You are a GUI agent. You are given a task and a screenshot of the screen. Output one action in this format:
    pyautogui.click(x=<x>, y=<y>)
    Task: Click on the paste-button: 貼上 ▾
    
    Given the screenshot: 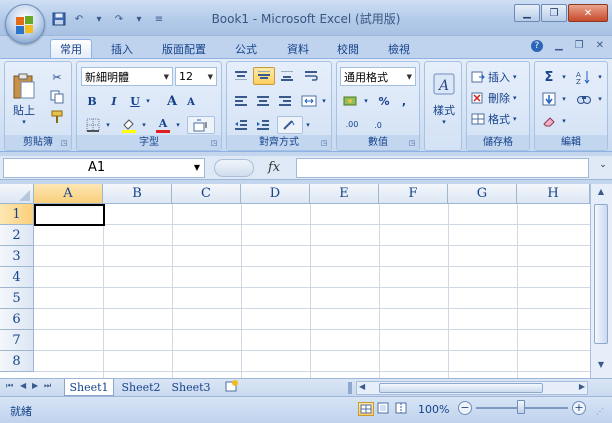 What is the action you would take?
    pyautogui.click(x=24, y=99)
    